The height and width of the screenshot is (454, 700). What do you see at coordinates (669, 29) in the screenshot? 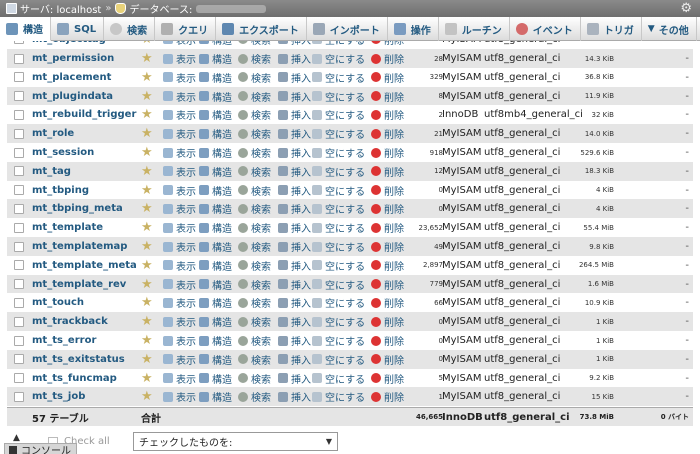
I see `tab-more: ▼ その他` at bounding box center [669, 29].